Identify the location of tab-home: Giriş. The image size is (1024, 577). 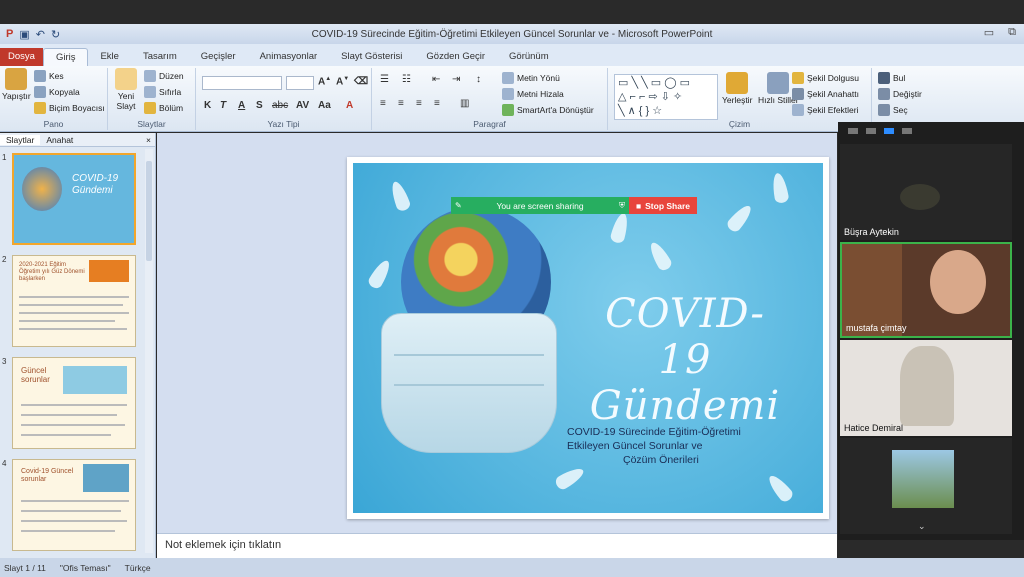
(65, 57).